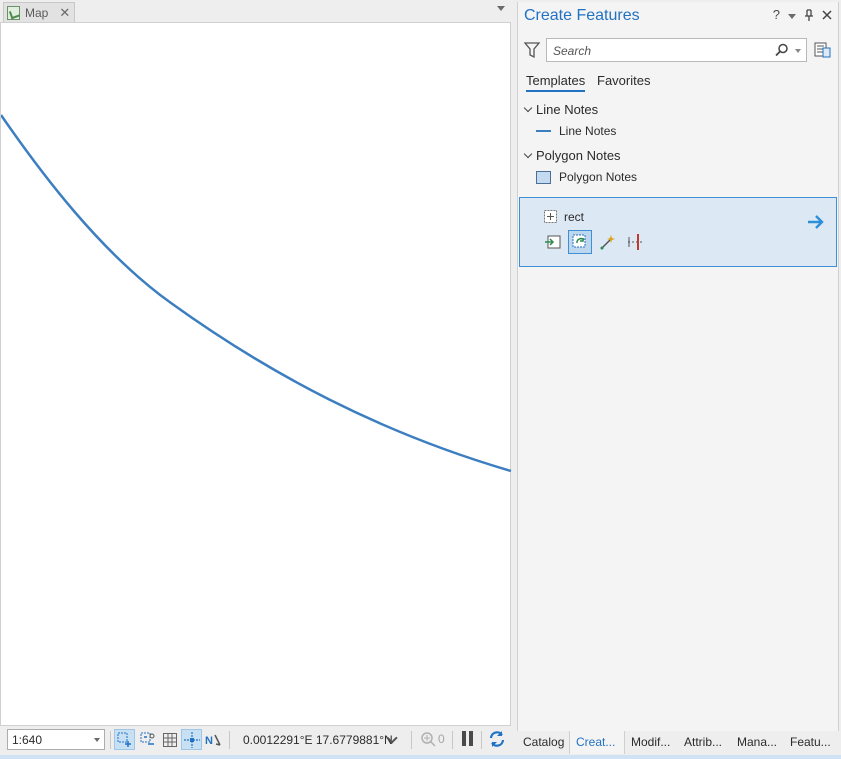 This screenshot has width=841, height=759. I want to click on snapping-icon, so click(191, 739).